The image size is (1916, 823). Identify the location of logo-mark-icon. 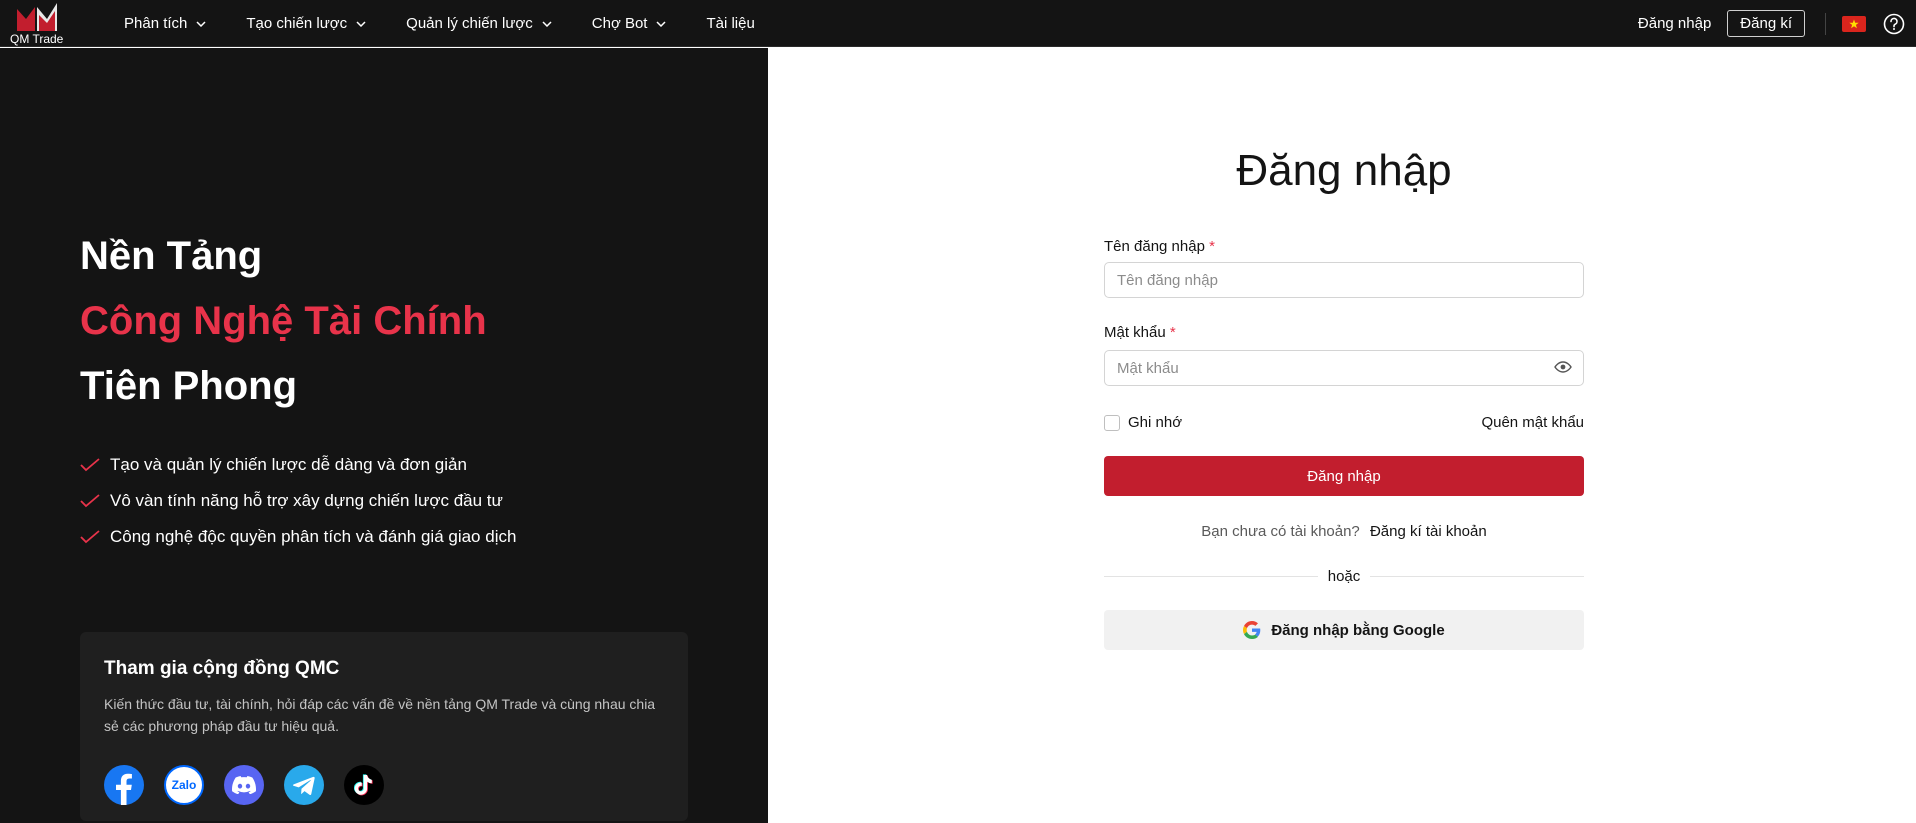
(37, 17).